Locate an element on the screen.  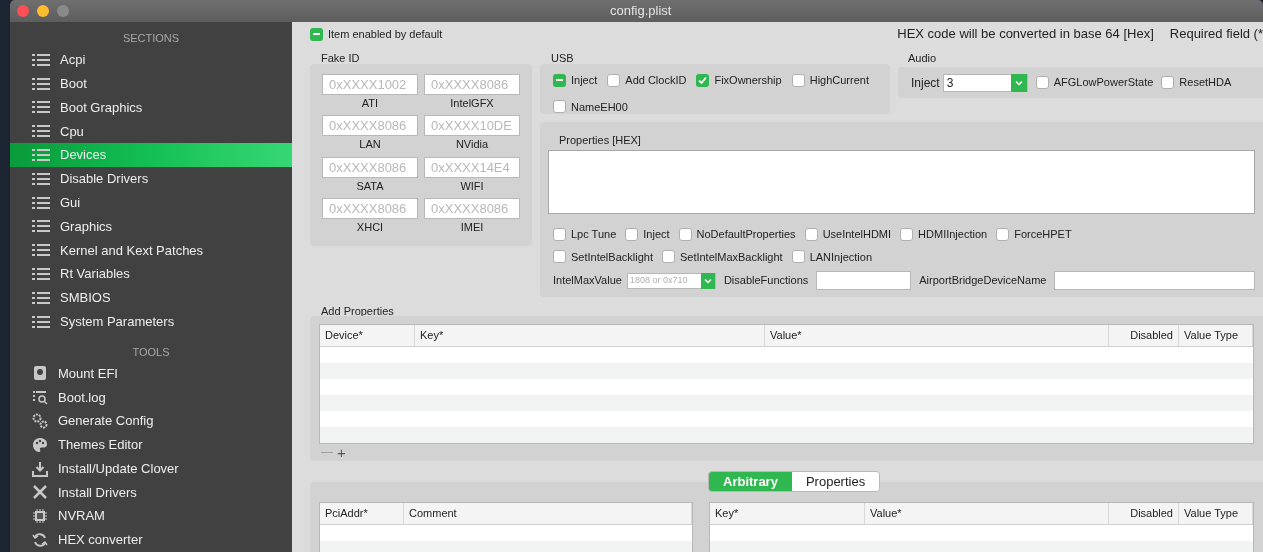
palette-icon is located at coordinates (40, 444).